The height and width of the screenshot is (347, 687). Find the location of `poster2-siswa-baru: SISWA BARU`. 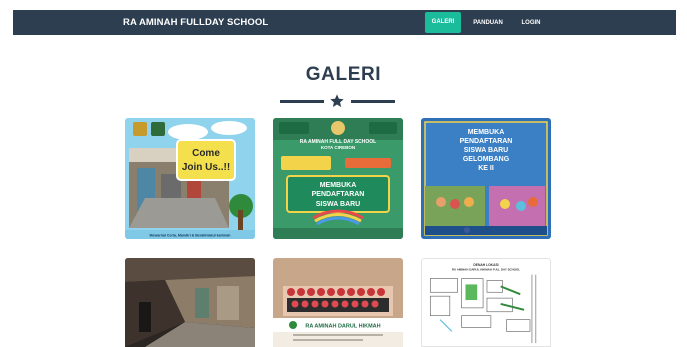

poster2-siswa-baru: SISWA BARU is located at coordinates (486, 150).